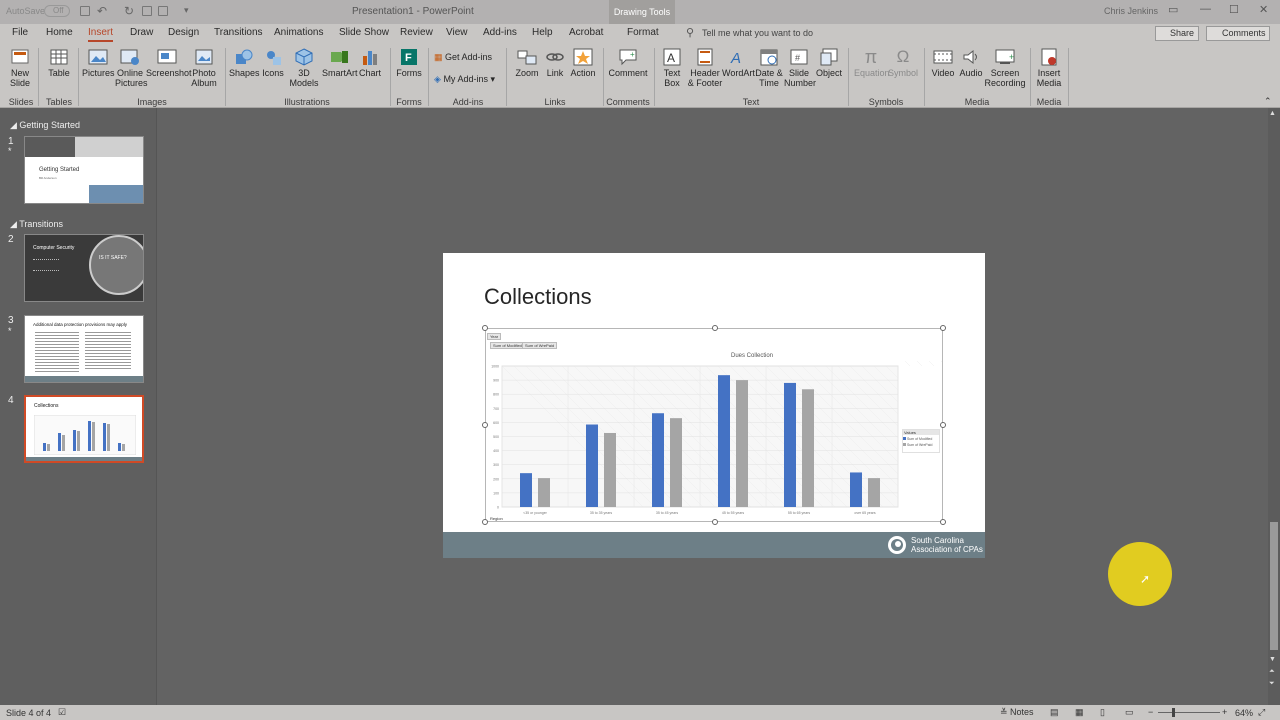 The image size is (1280, 720). What do you see at coordinates (496, 518) in the screenshot?
I see `chart-field-button-region: Region` at bounding box center [496, 518].